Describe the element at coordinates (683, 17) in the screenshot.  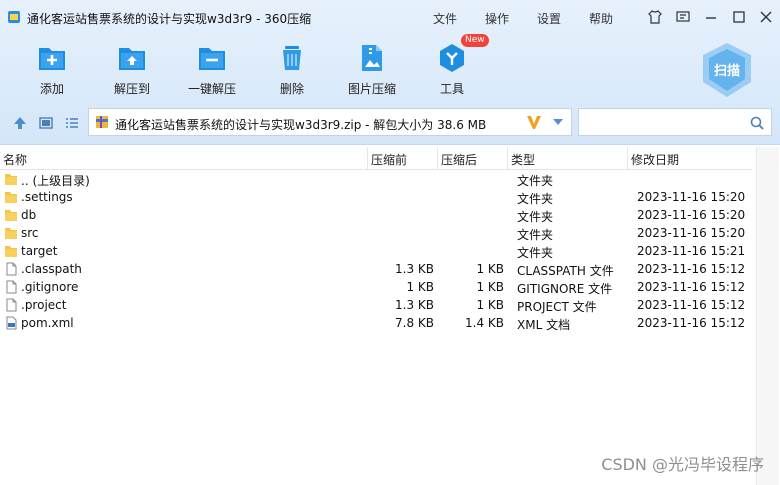
I see `feedback-icon` at that location.